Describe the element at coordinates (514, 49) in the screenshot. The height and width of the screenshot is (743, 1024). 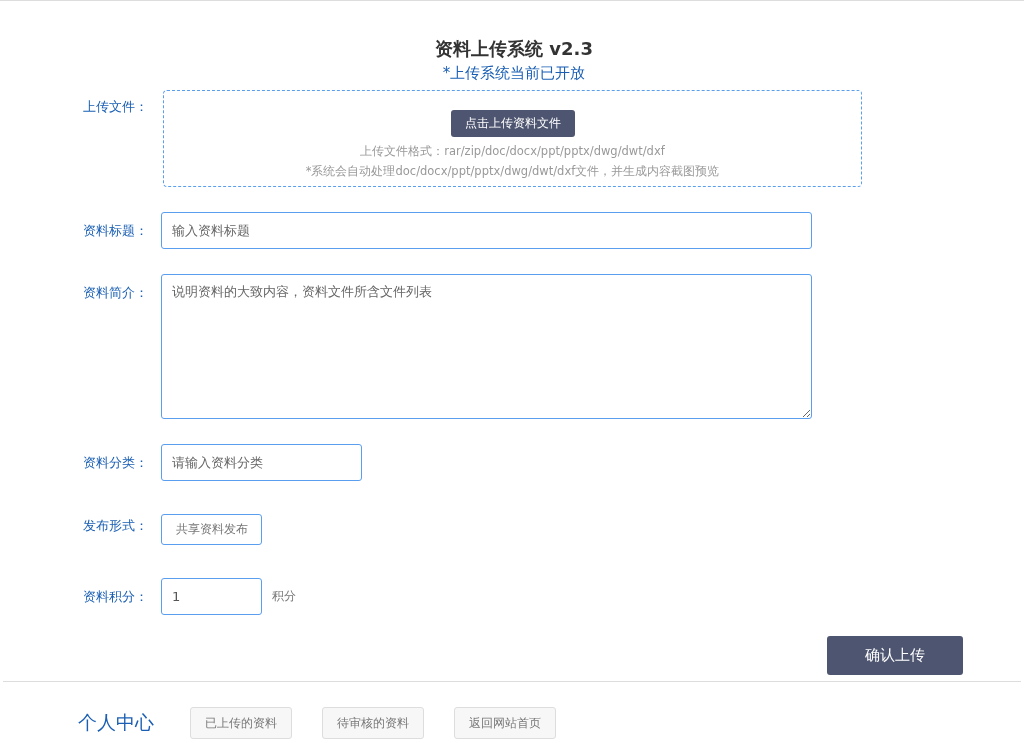
I see `page-title: 资料上传系统 v2.3` at that location.